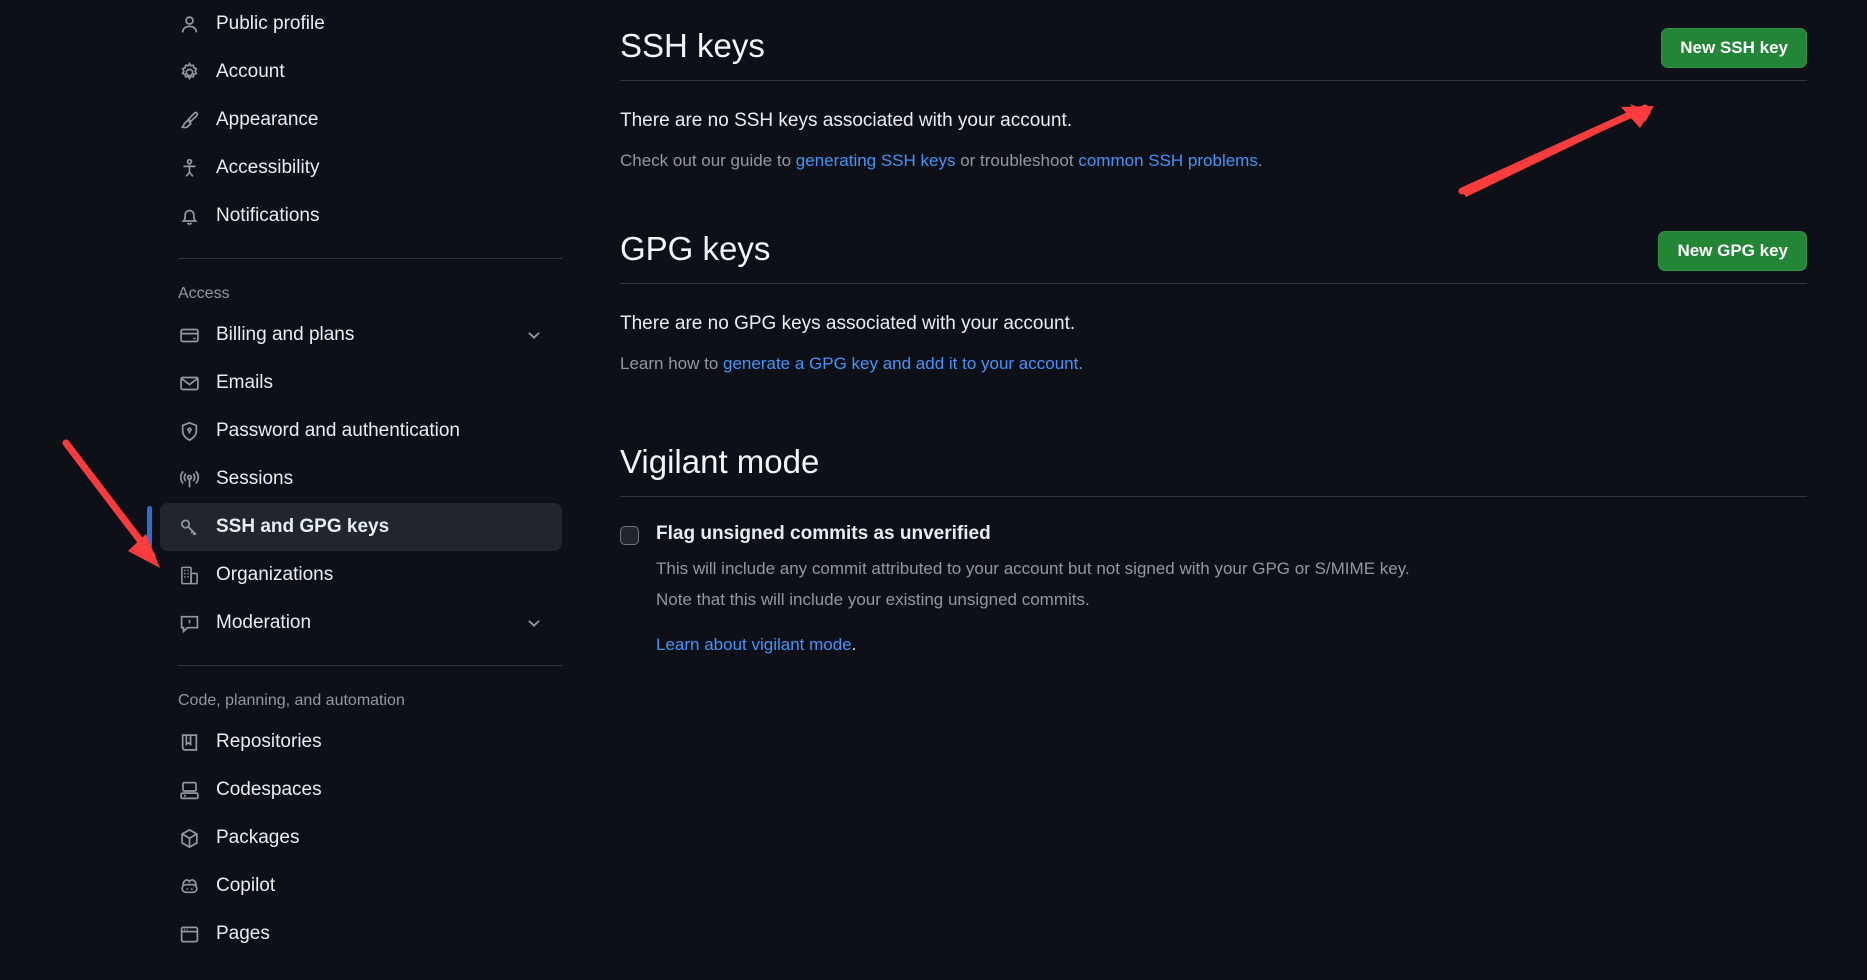 The image size is (1867, 980). What do you see at coordinates (338, 430) in the screenshot?
I see `sidebar-item-label: Password and authentication` at bounding box center [338, 430].